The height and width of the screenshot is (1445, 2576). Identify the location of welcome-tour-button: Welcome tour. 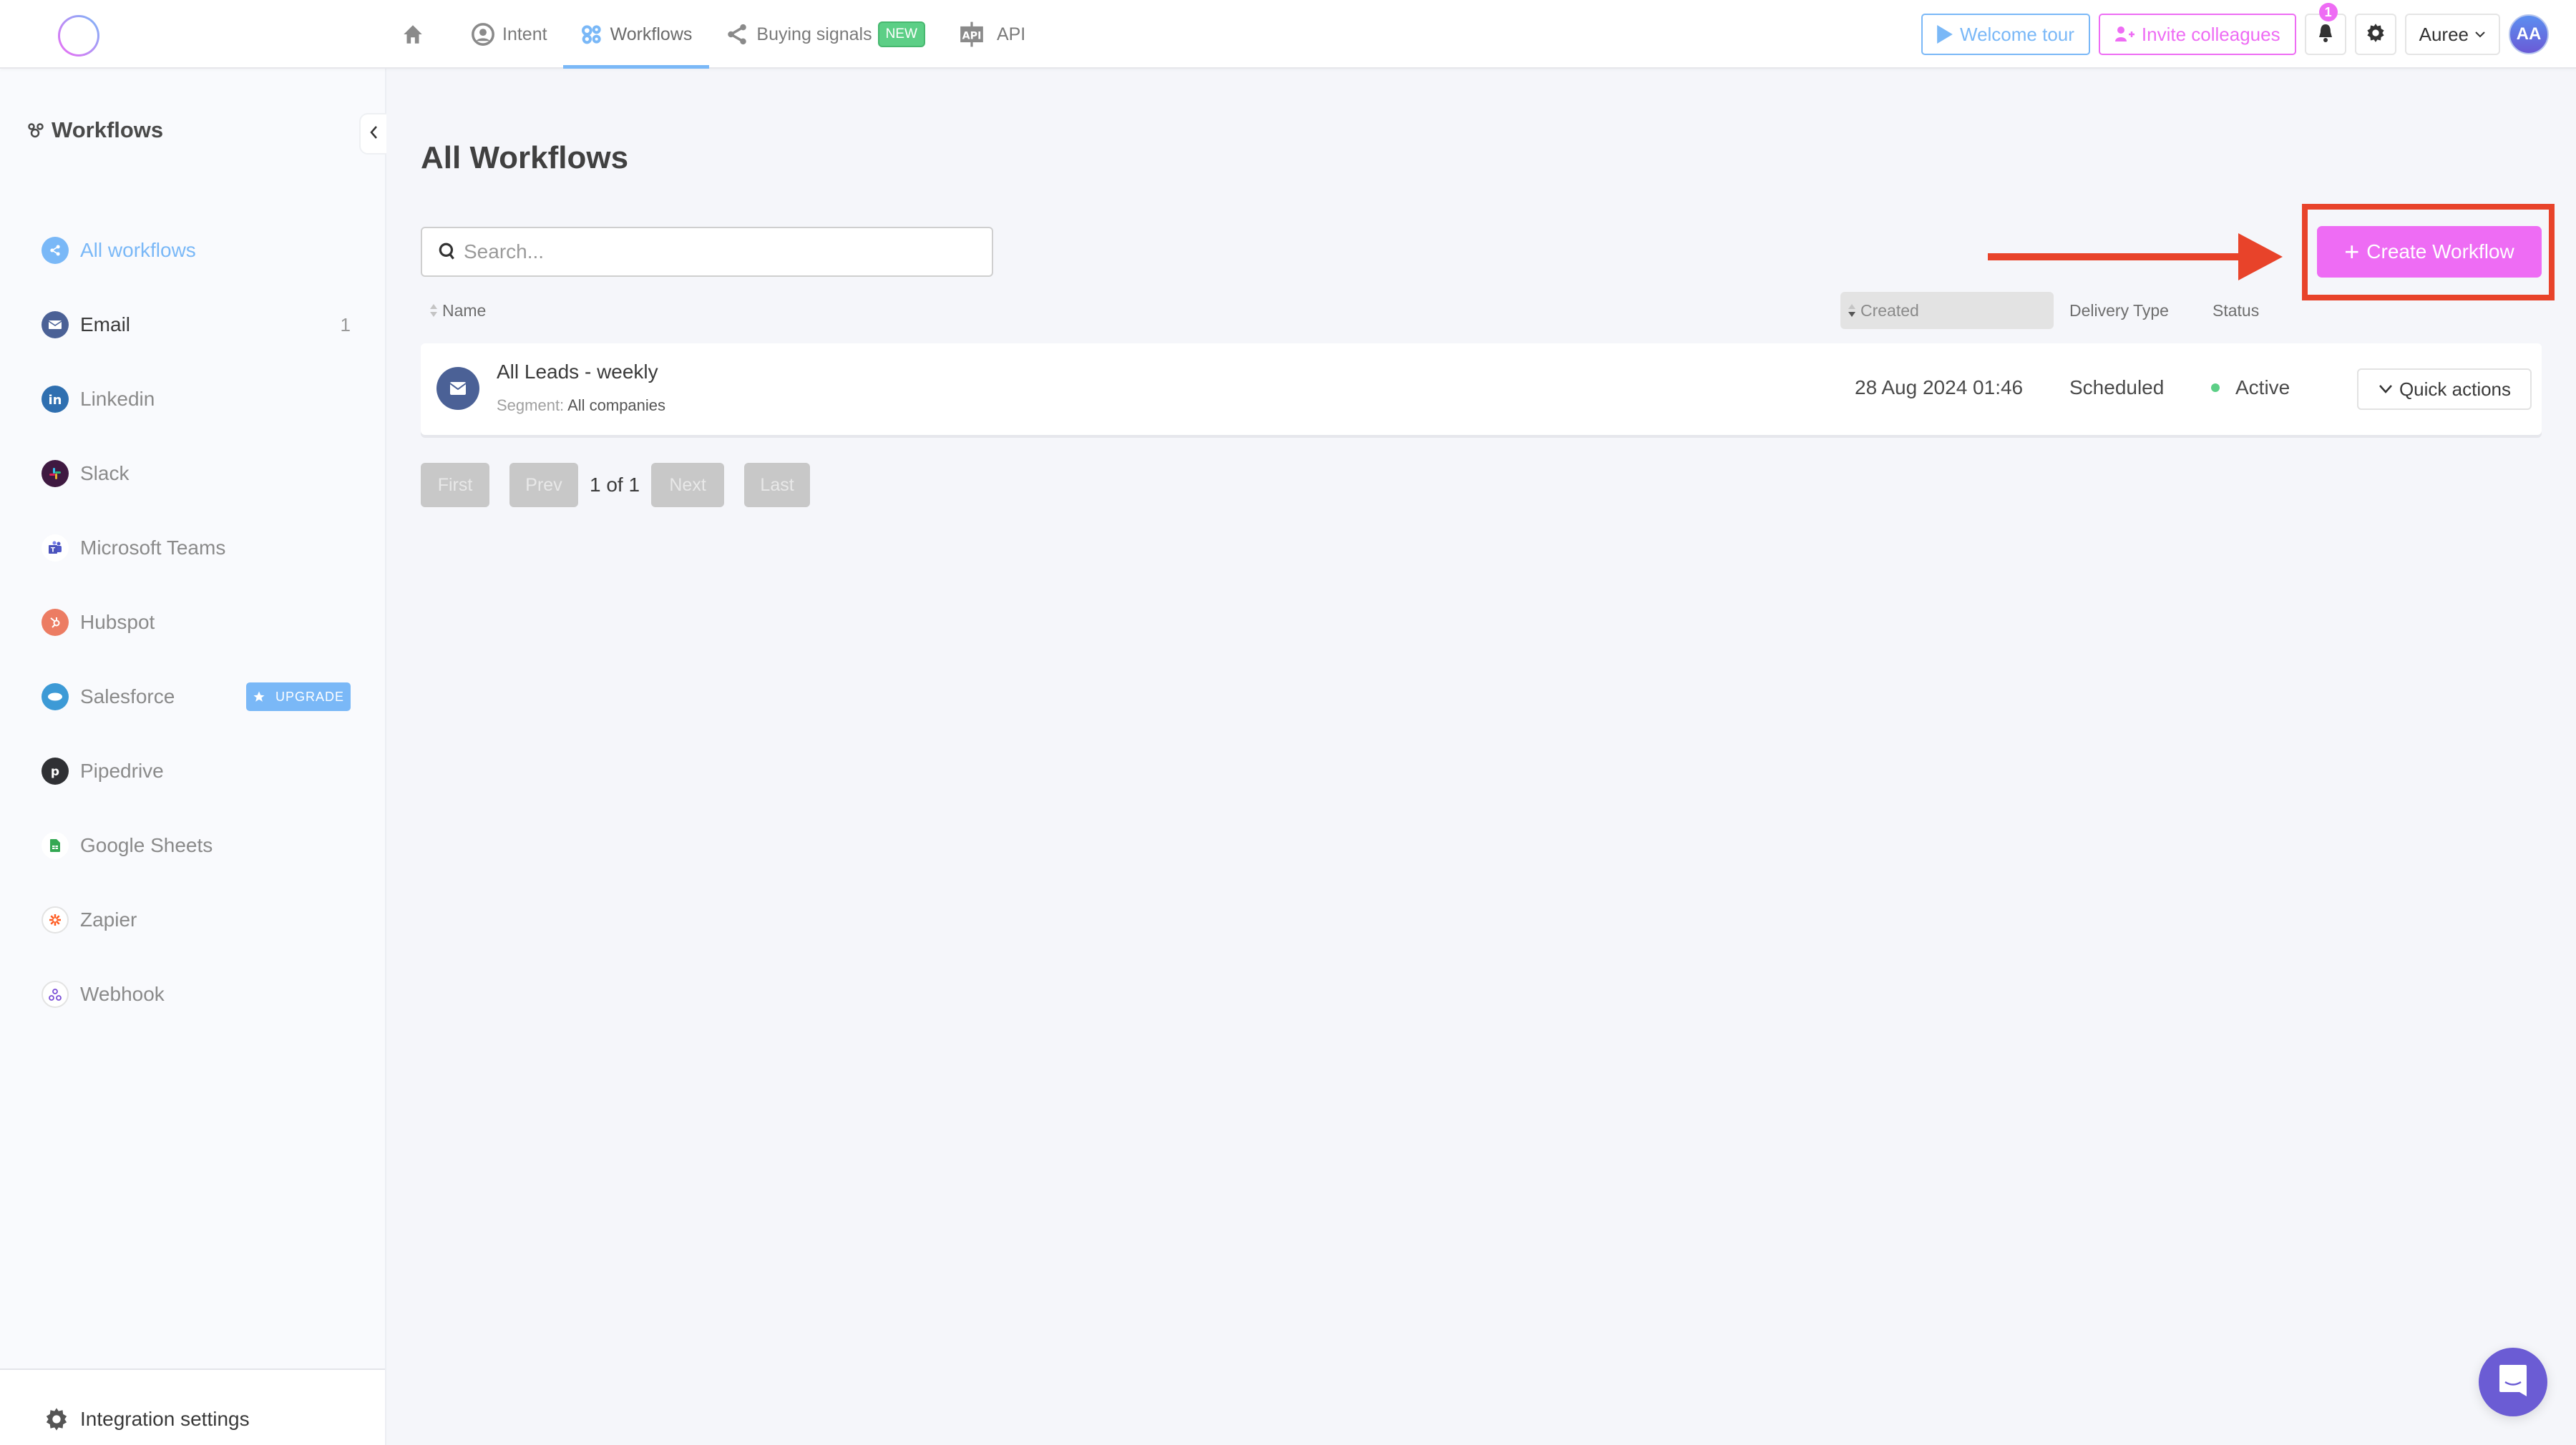
(2005, 34).